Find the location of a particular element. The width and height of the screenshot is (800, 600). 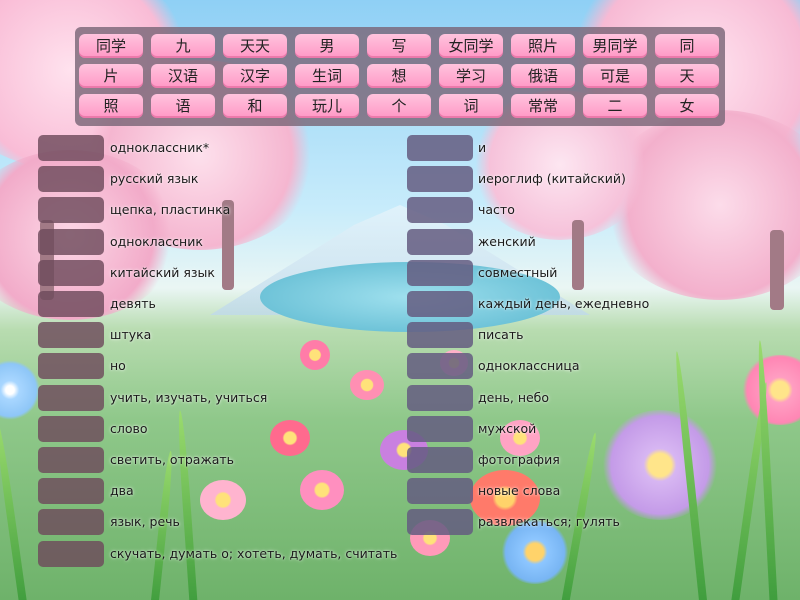

clue-label-right: женский is located at coordinates (507, 241).